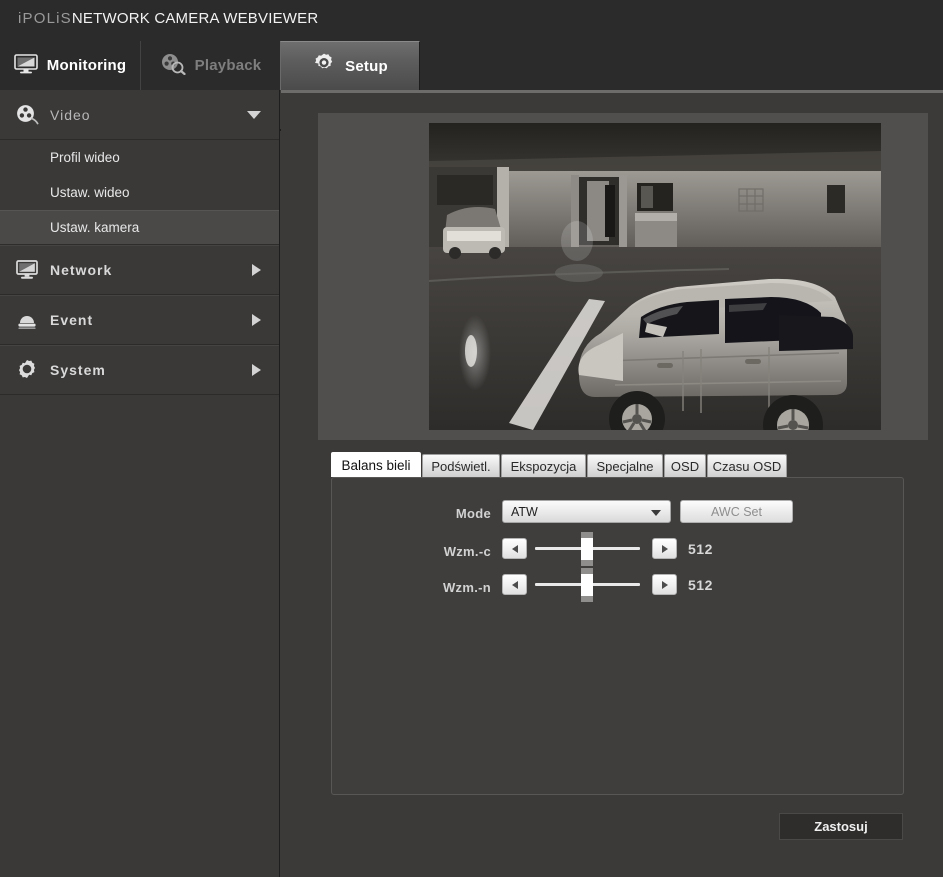  I want to click on gain-n-increment-button, so click(664, 584).